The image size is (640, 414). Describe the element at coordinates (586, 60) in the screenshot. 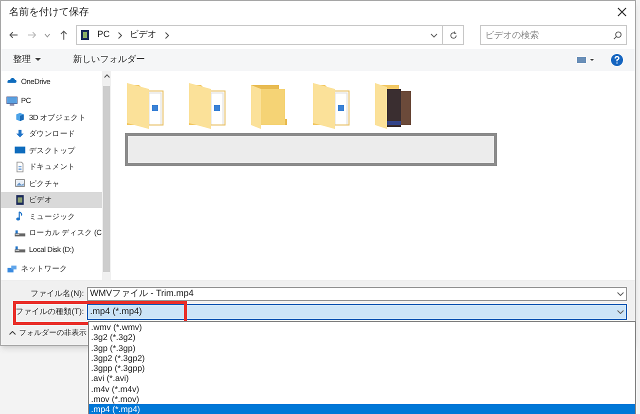

I see `view-options-icon` at that location.